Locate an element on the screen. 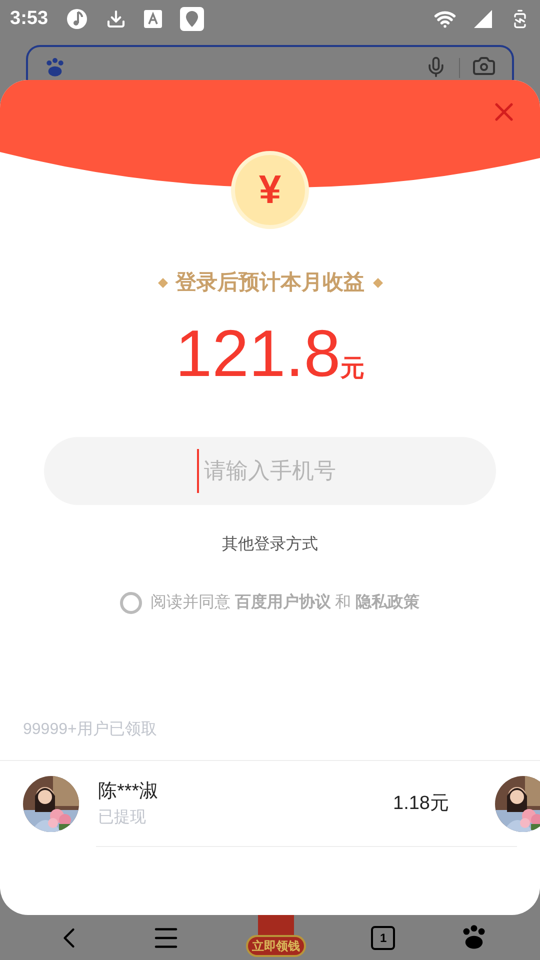 Image resolution: width=540 pixels, height=960 pixels. claimed-count: 99999+用户已领取 is located at coordinates (90, 730).